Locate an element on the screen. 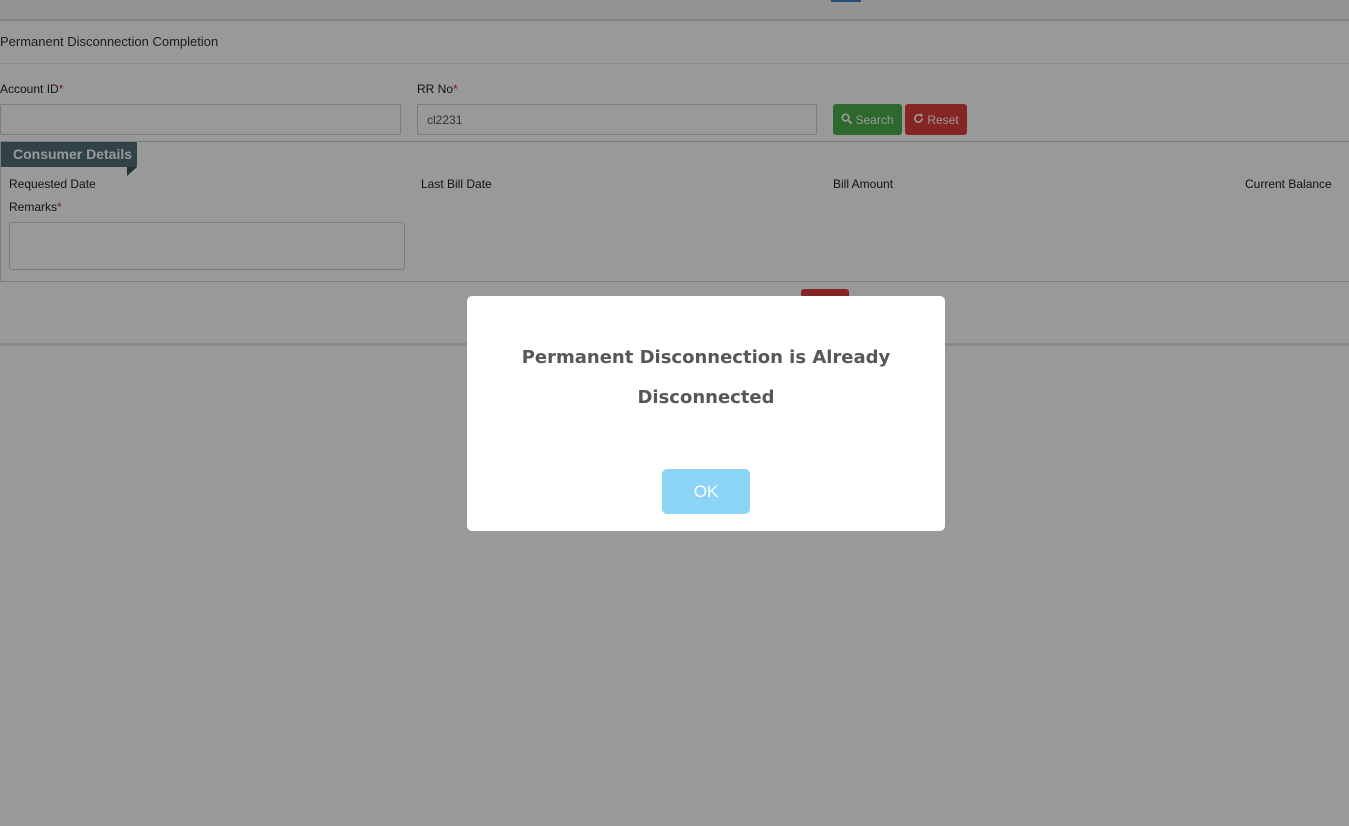  ok-button: OK is located at coordinates (706, 491).